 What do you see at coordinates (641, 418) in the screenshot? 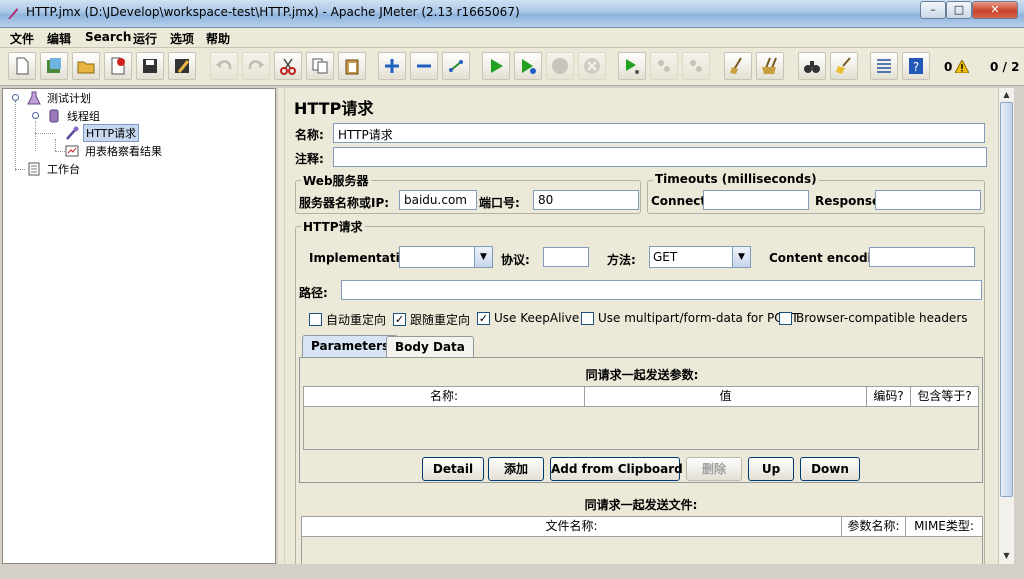
I see `parameters-table: 名称: 值 编码? 包含等于?` at bounding box center [641, 418].